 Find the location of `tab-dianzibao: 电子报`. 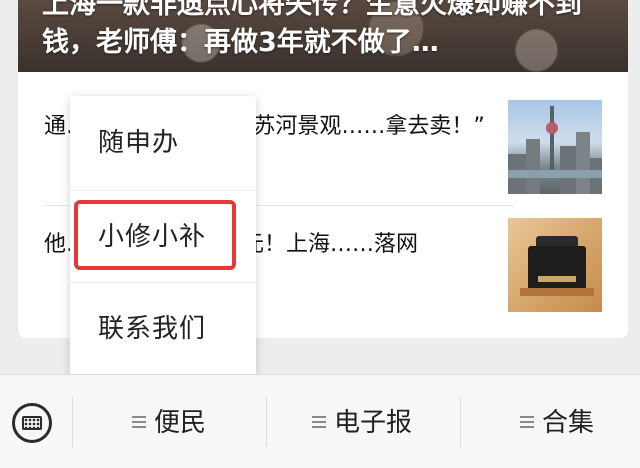

tab-dianzibao: 电子报 is located at coordinates (362, 423).